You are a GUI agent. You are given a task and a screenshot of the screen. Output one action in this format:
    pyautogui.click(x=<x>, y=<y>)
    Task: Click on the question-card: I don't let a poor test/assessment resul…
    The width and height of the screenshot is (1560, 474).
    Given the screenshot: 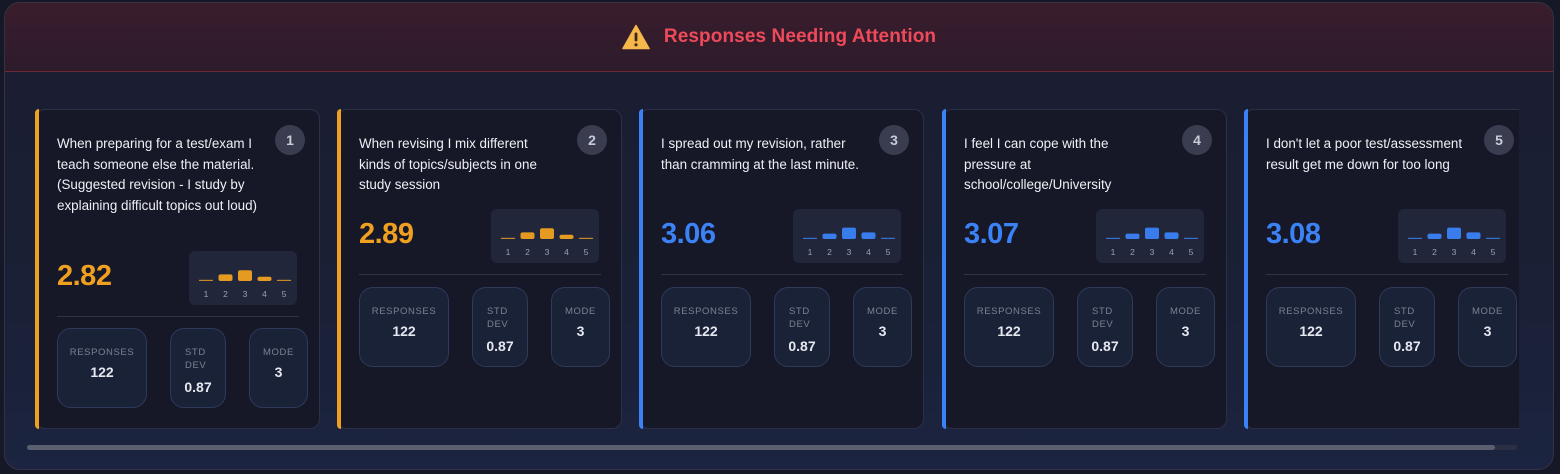 What is the action you would take?
    pyautogui.click(x=1381, y=269)
    